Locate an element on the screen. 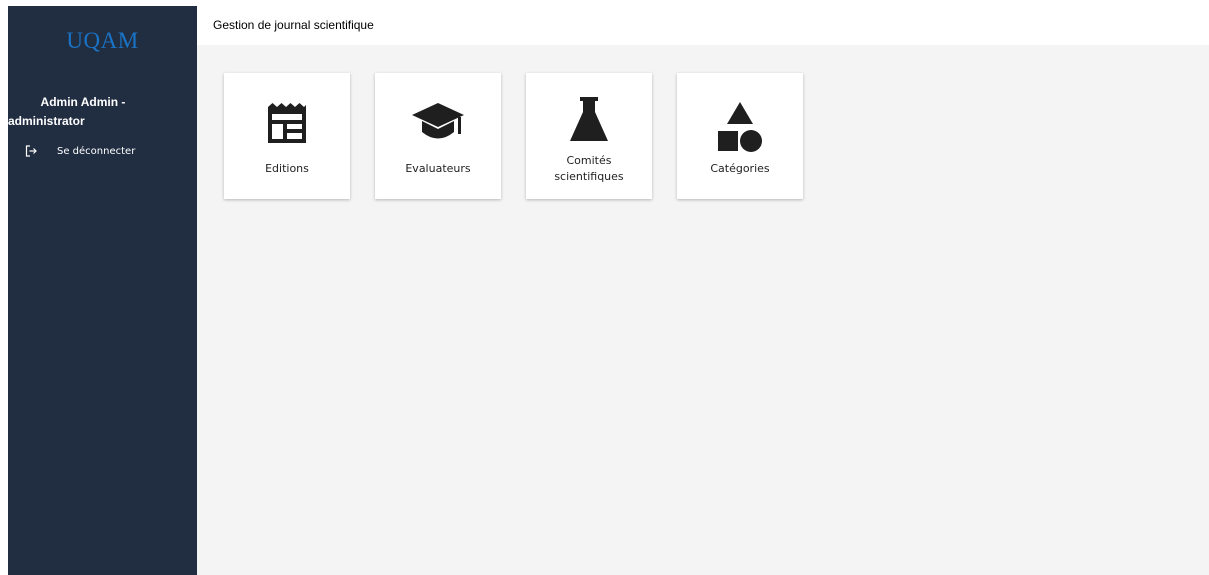 Image resolution: width=1209 pixels, height=575 pixels. tile-editions: Editions is located at coordinates (287, 136).